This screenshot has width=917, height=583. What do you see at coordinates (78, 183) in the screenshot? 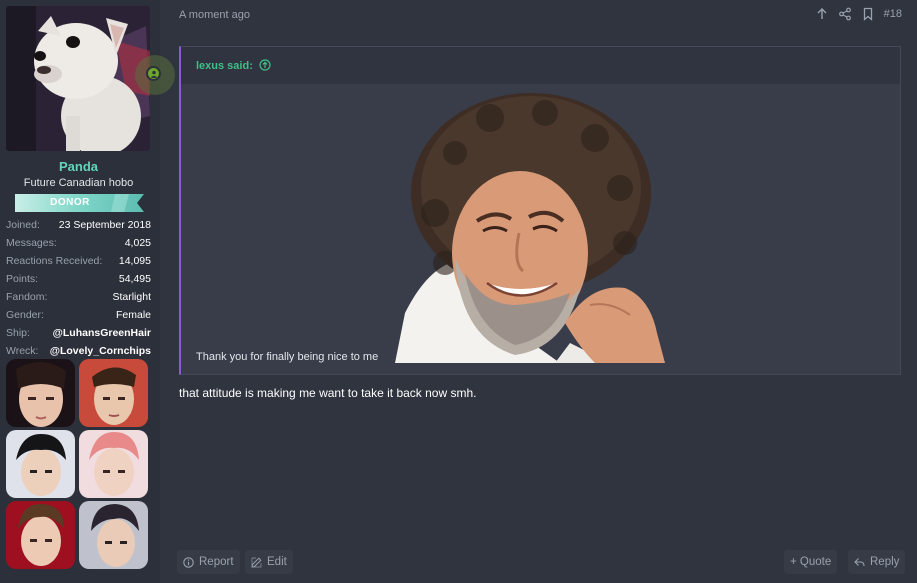
I see `user-title: Future Canadian hobo` at bounding box center [78, 183].